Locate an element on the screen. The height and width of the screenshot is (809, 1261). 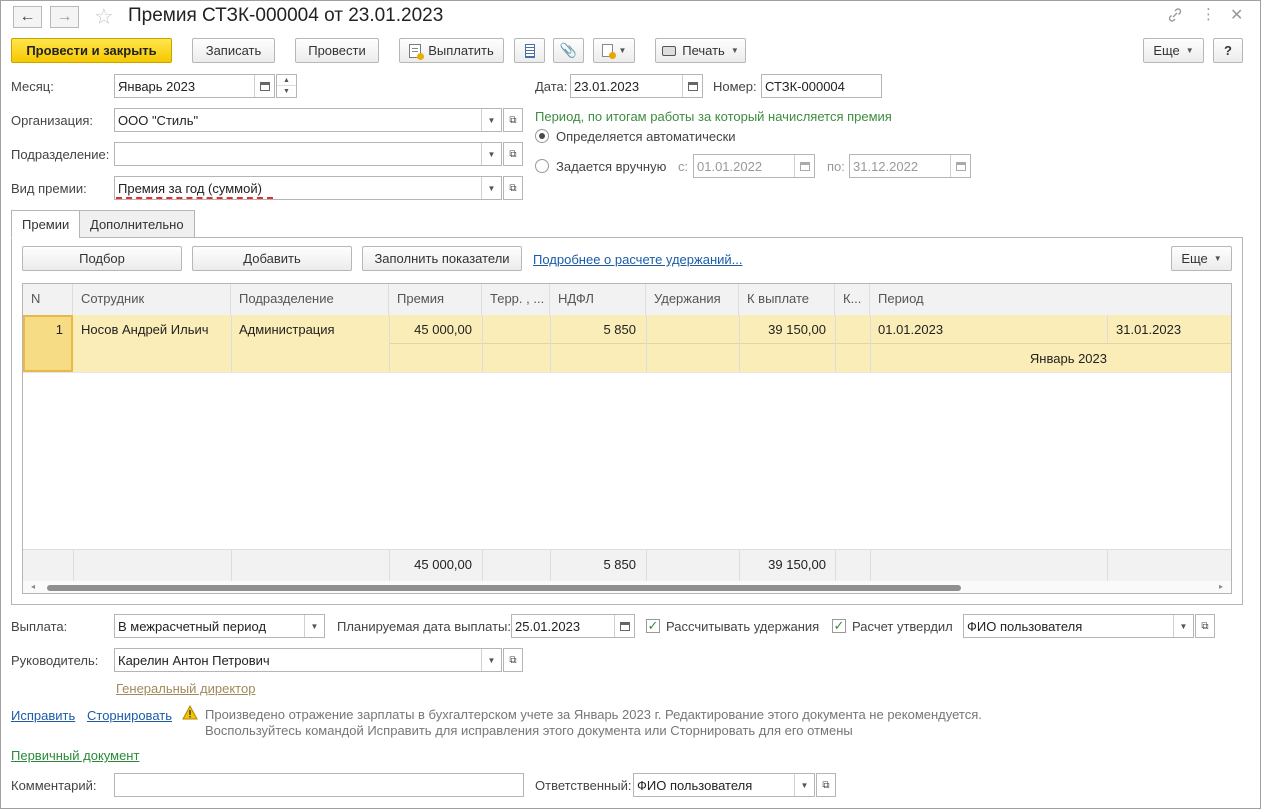
attach-file-button: 📎 is located at coordinates (568, 50).